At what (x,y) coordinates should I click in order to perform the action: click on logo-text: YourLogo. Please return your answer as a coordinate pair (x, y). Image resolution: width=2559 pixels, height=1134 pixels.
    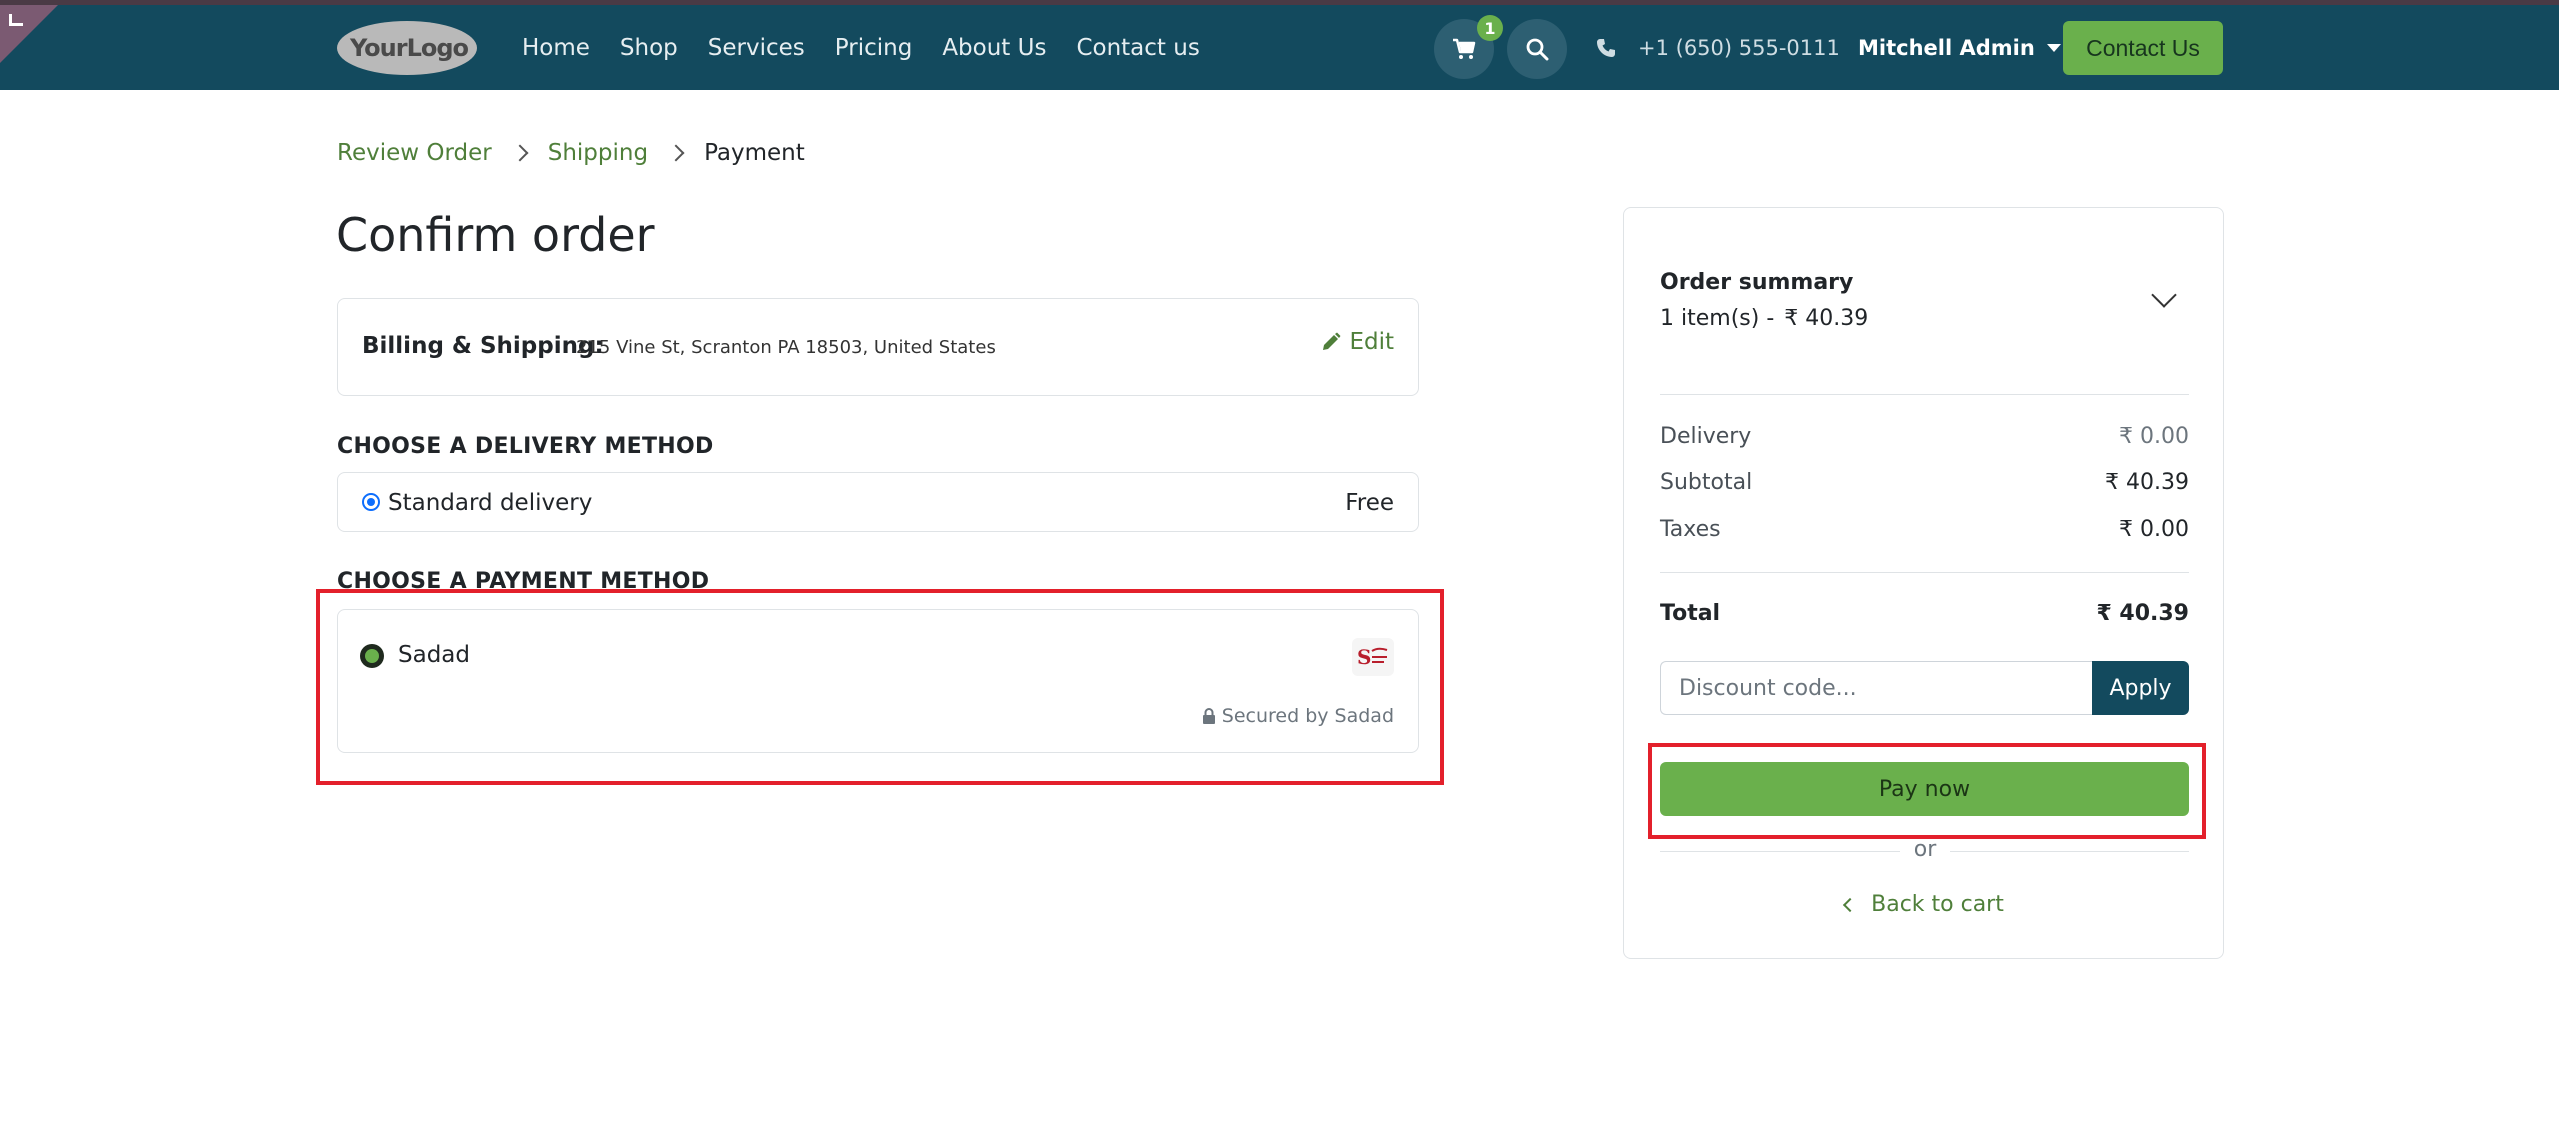
    Looking at the image, I should click on (409, 48).